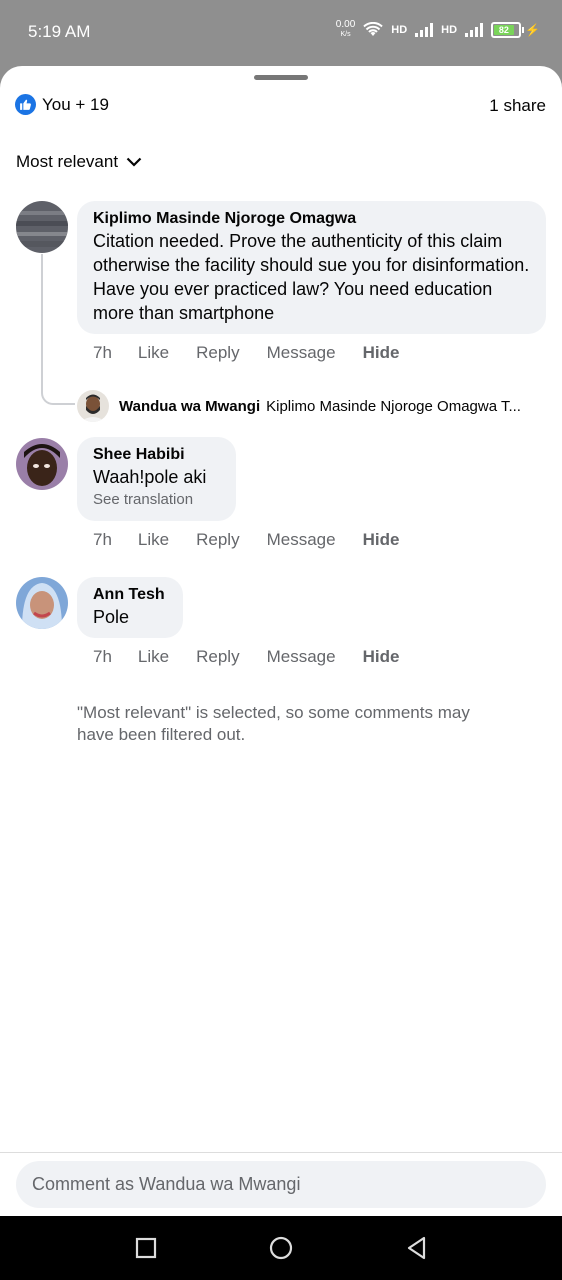 This screenshot has width=562, height=1280. I want to click on network-speed: 0.00 K/s, so click(345, 30).